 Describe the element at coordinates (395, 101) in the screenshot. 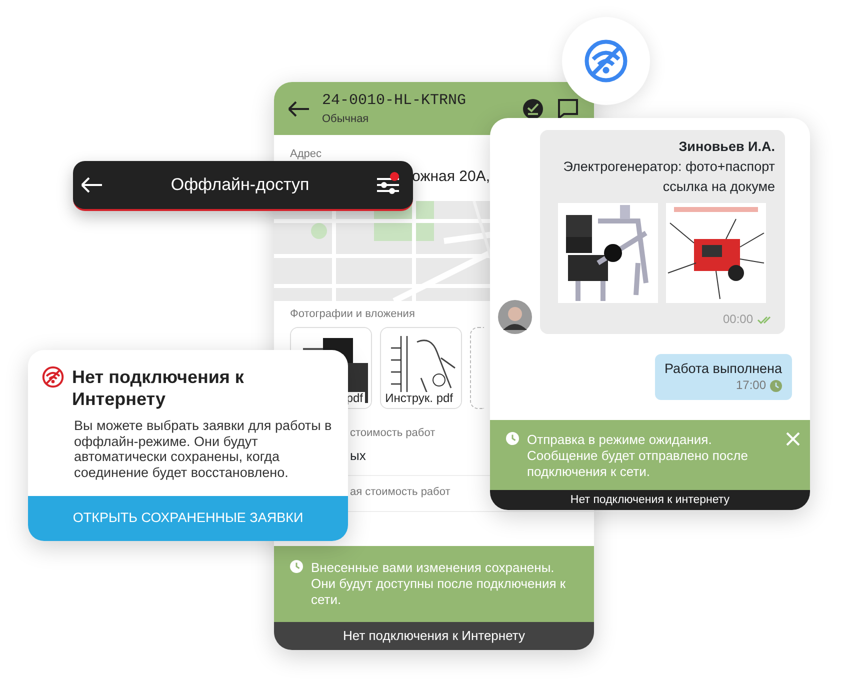

I see `order-title: 24-0010-HL-KTRNG` at that location.